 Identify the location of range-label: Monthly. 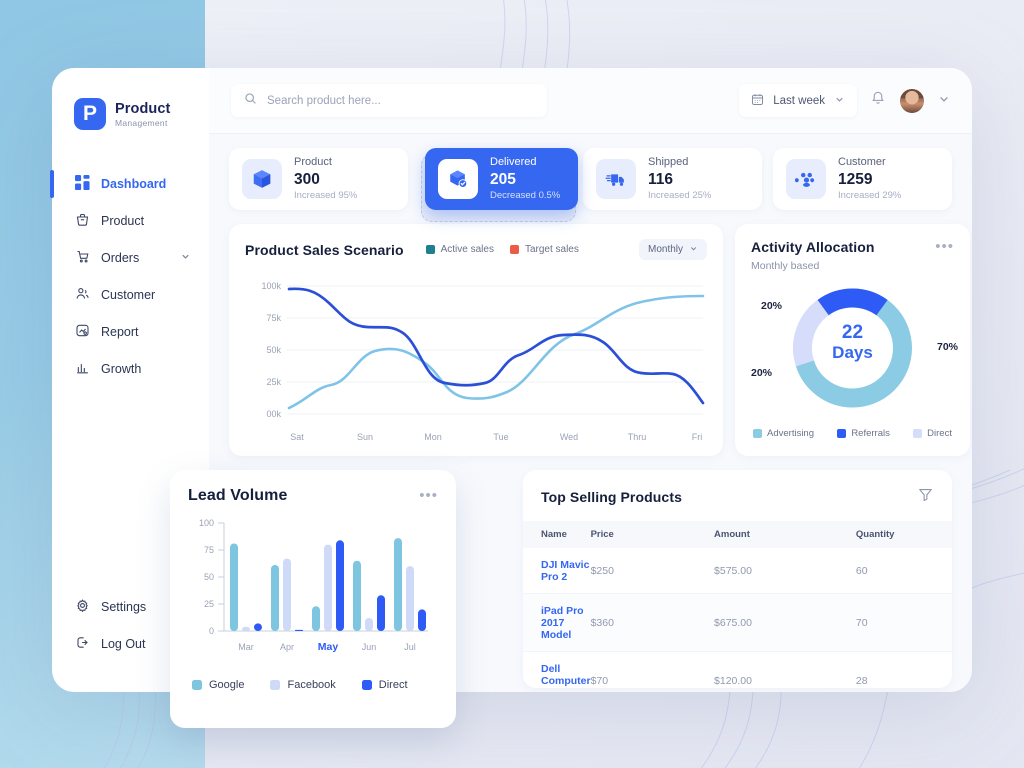
(665, 249).